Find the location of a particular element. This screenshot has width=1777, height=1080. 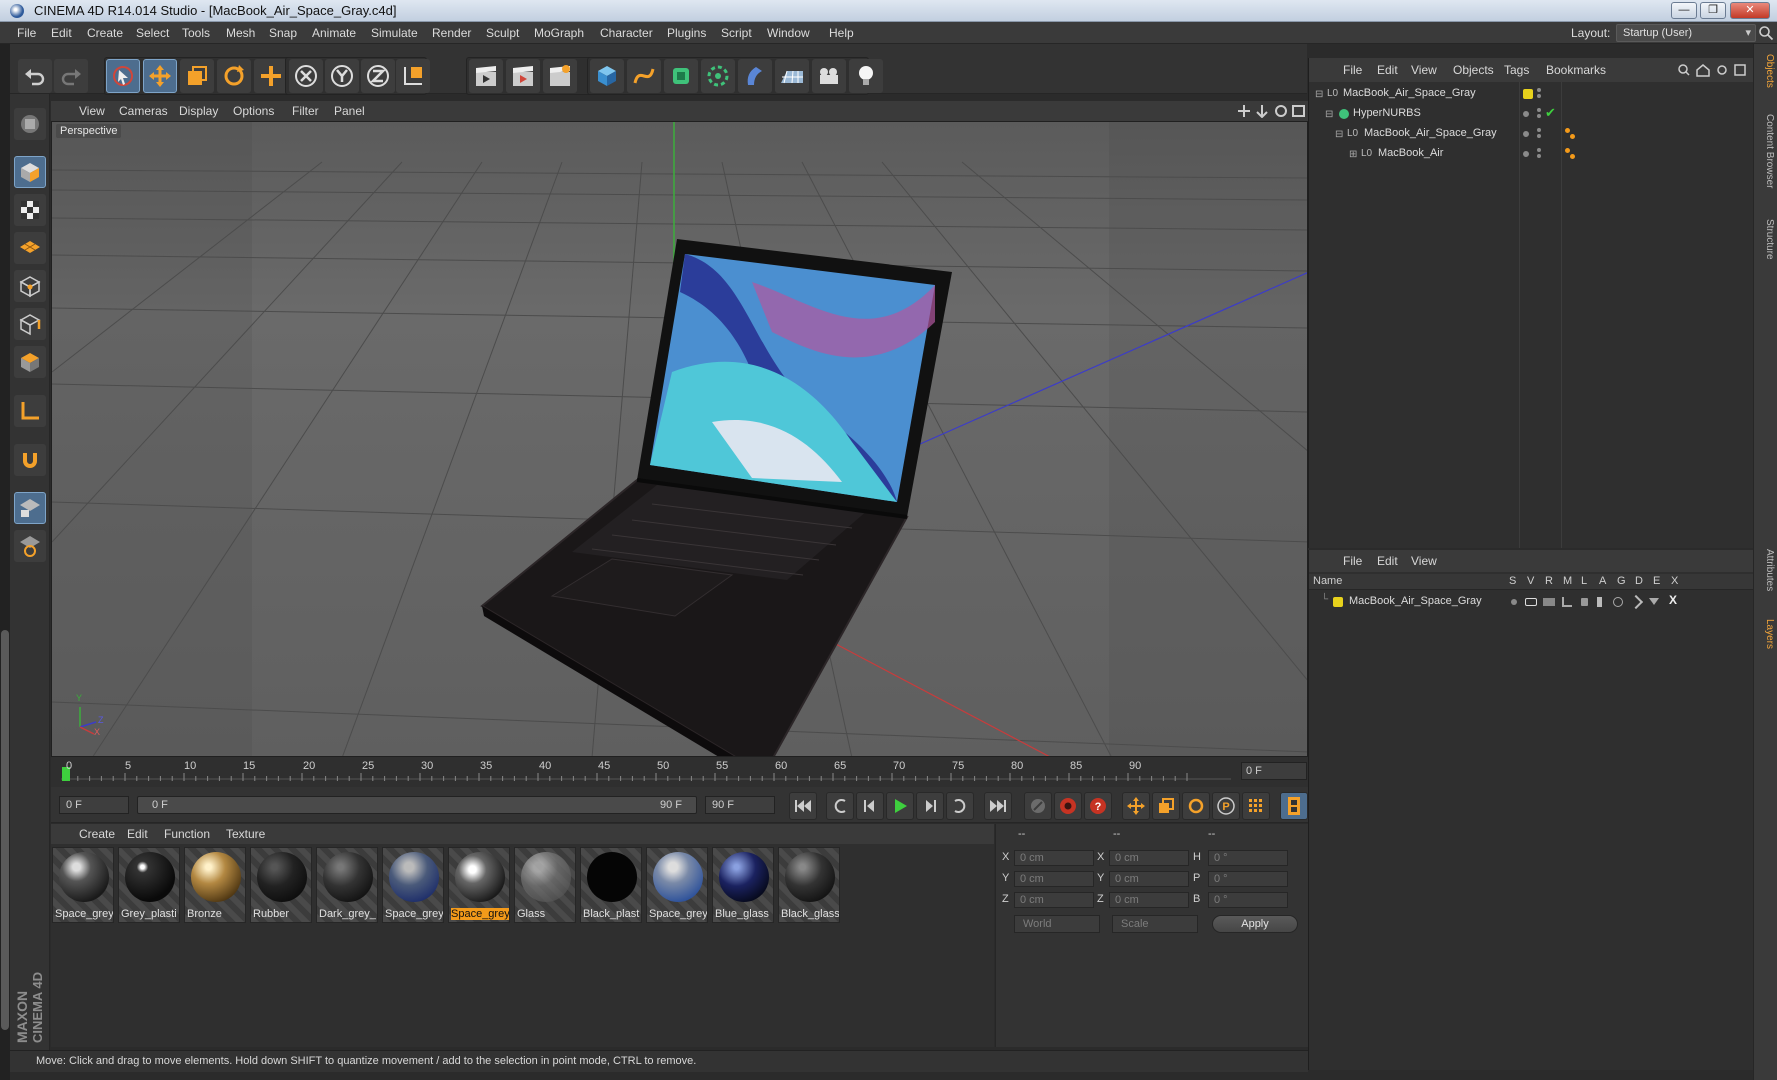

om-menu-file: File is located at coordinates (1352, 70).